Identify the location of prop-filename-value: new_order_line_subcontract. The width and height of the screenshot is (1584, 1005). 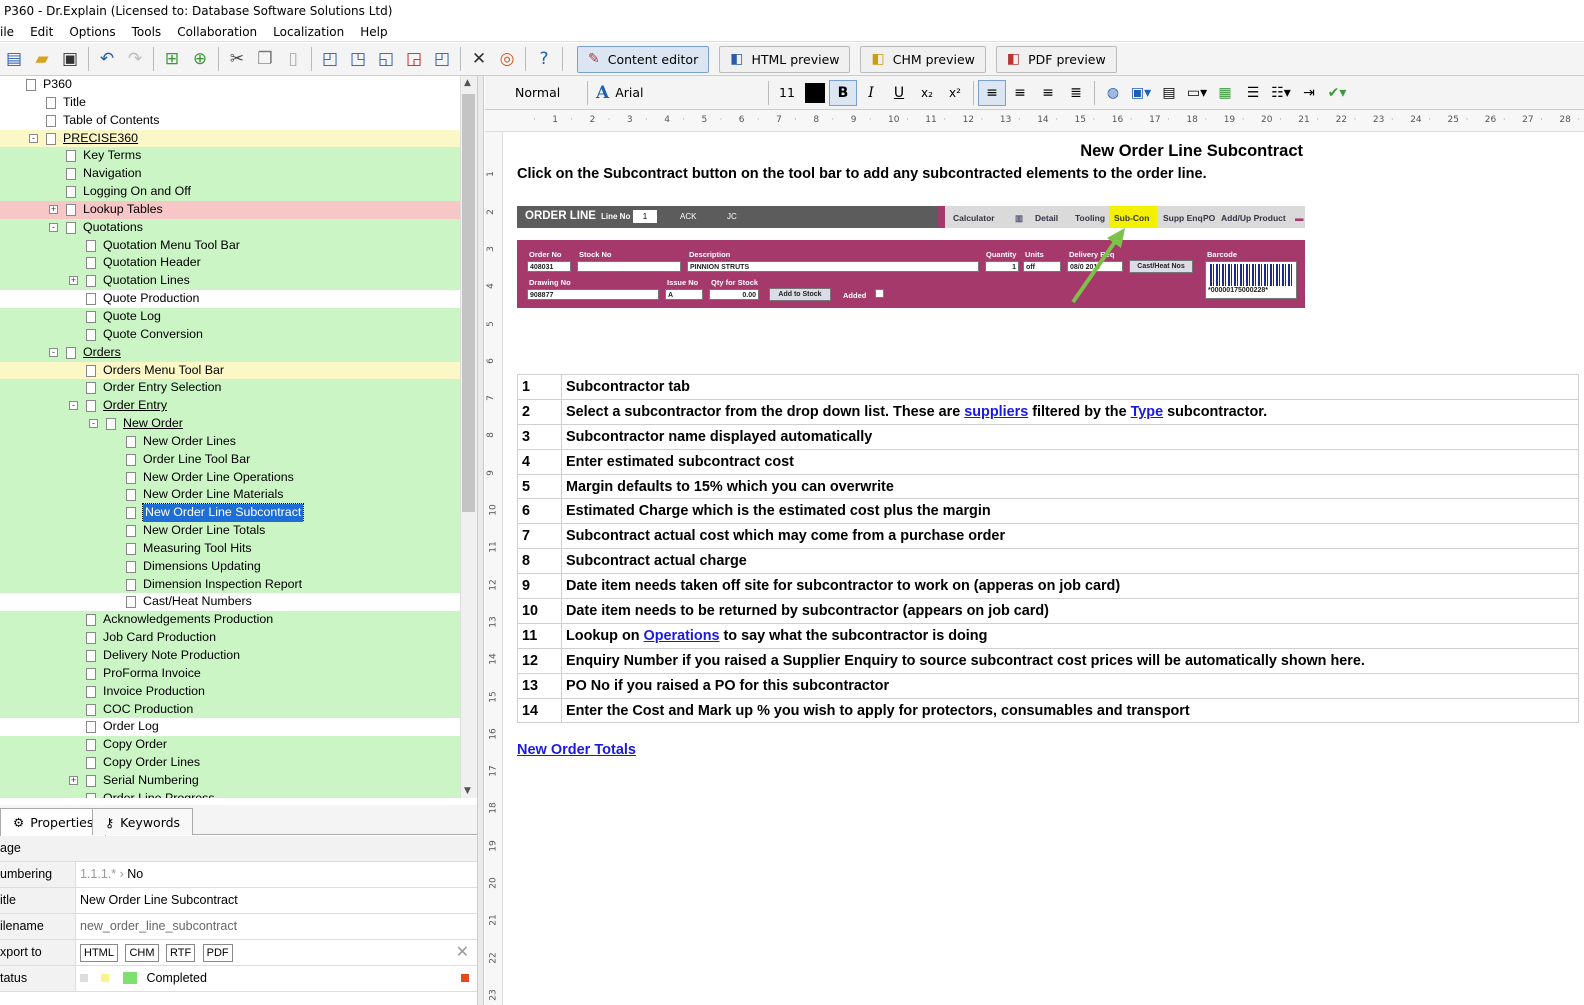
(278, 926).